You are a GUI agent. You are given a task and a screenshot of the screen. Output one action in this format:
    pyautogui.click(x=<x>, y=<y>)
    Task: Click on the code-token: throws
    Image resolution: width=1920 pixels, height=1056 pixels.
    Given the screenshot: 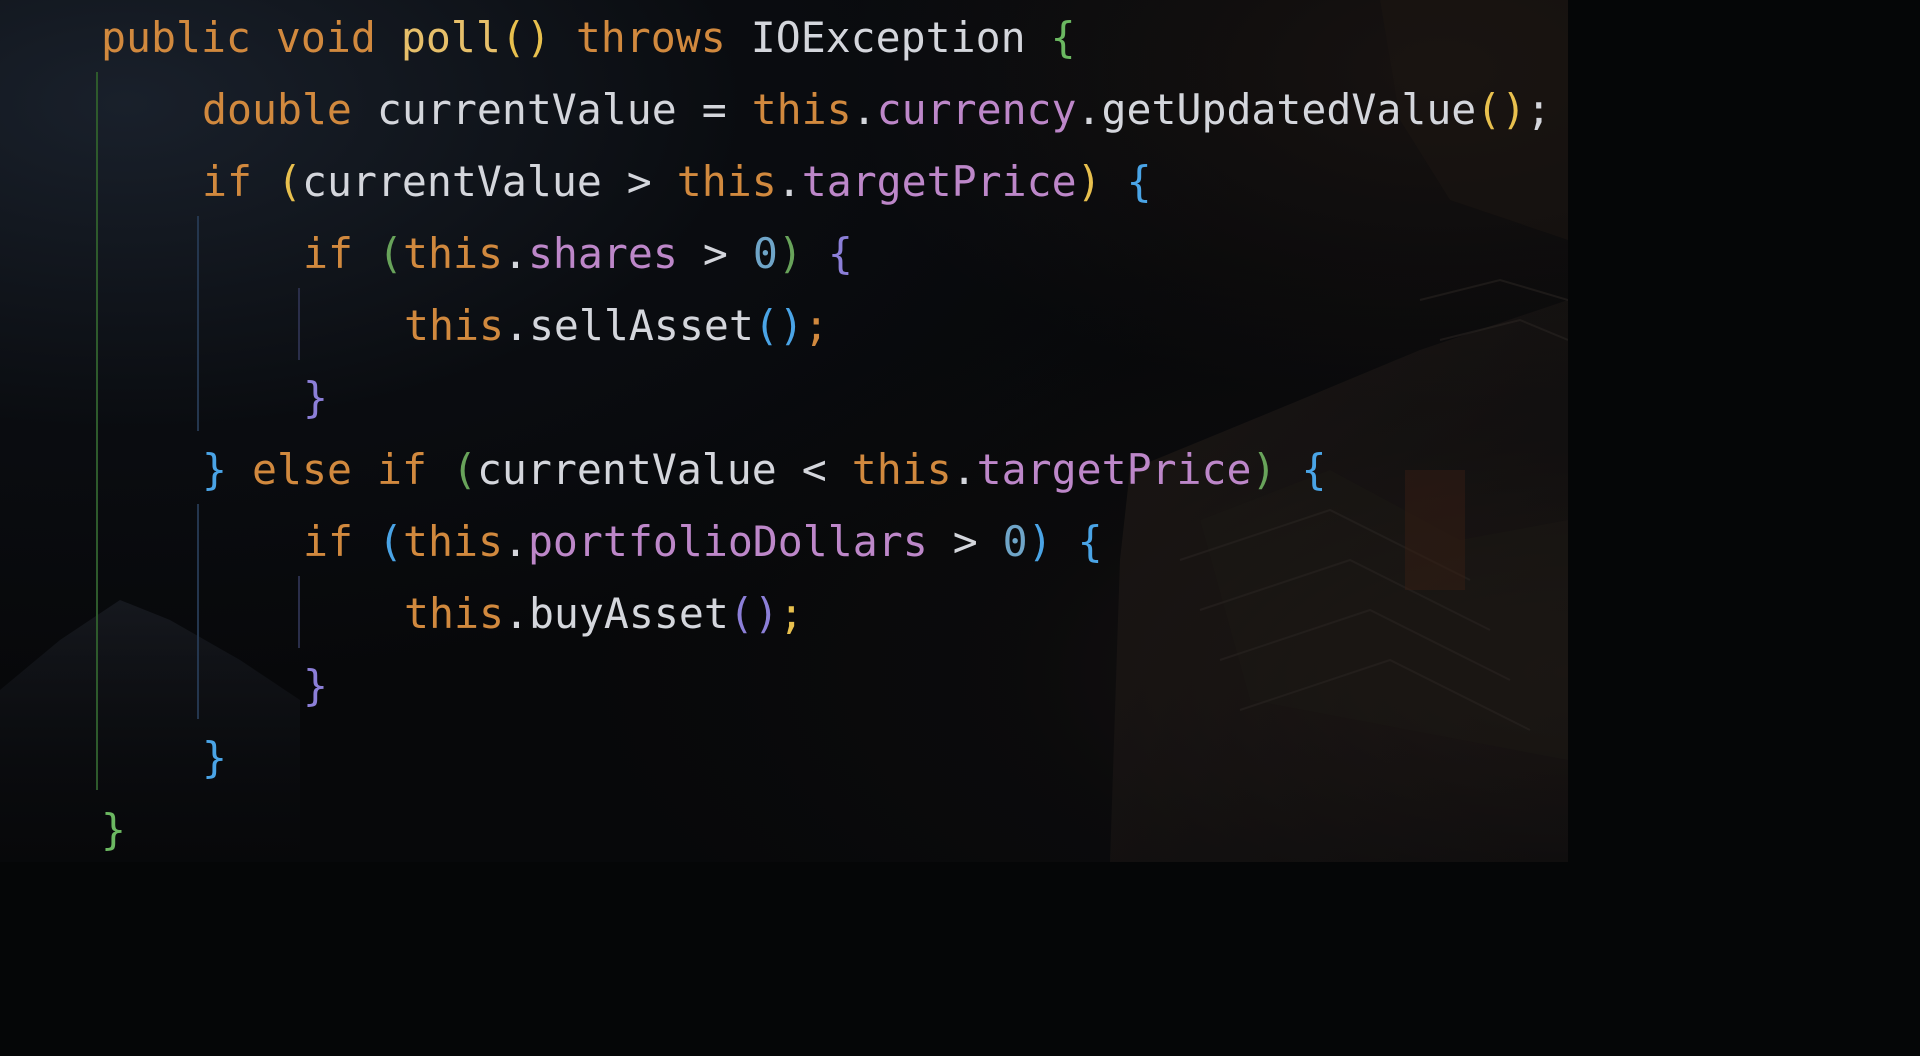 What is the action you would take?
    pyautogui.click(x=650, y=37)
    